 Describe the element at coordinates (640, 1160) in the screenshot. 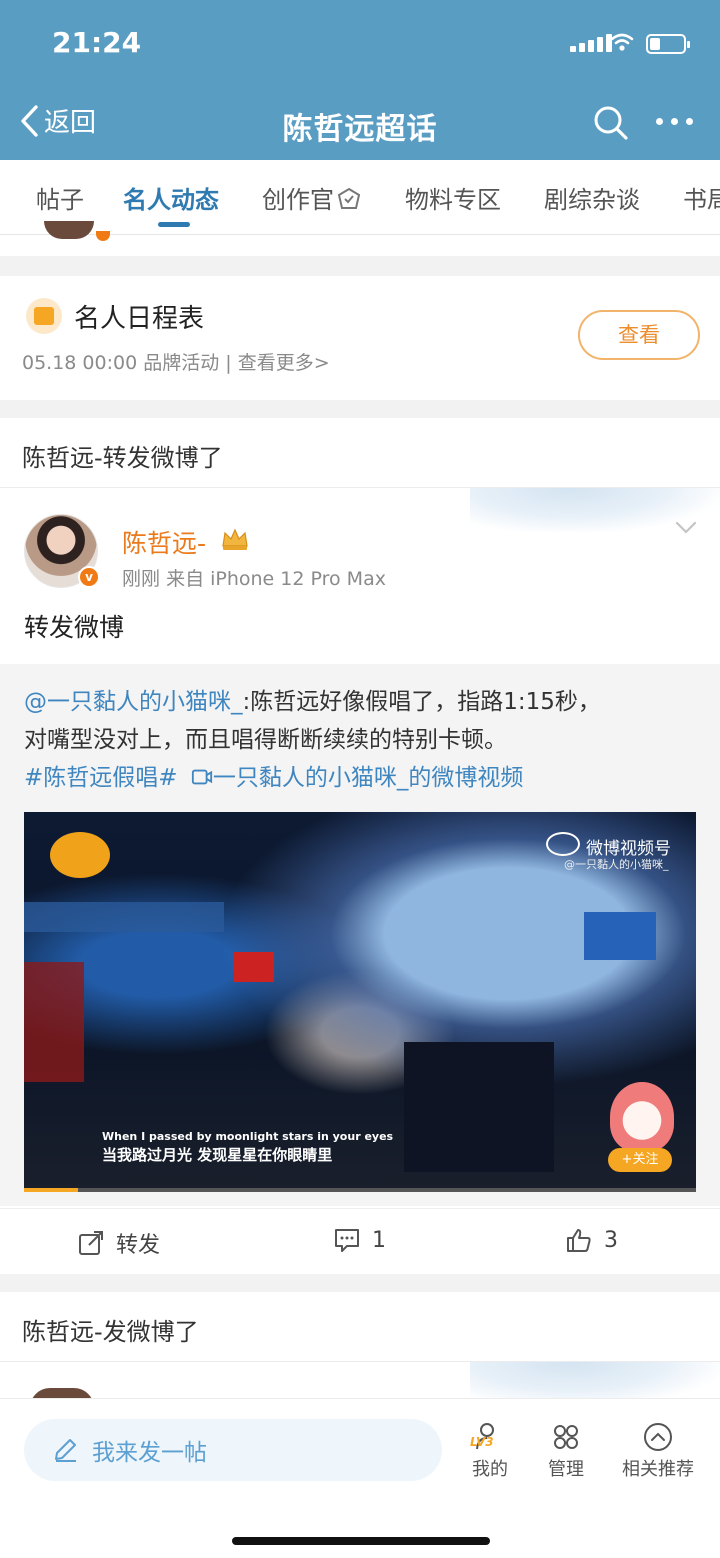

I see `video-follow-button: +关注` at that location.